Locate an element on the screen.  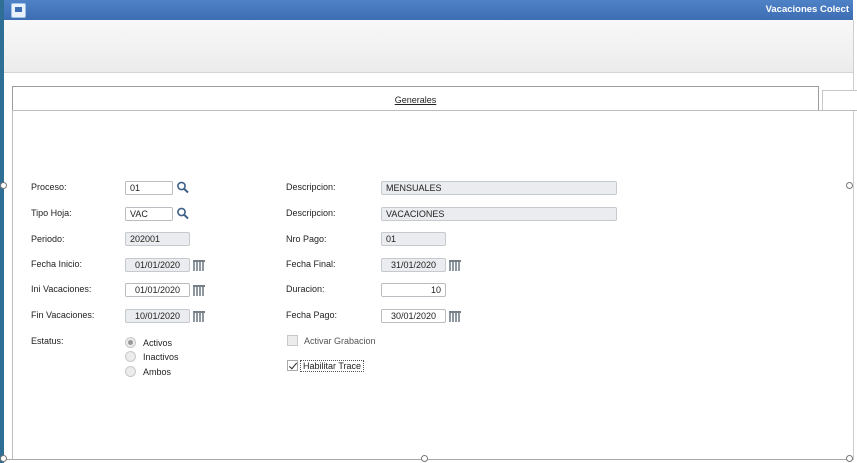
habilitar-trace-label: Habilitar Trace is located at coordinates (332, 366).